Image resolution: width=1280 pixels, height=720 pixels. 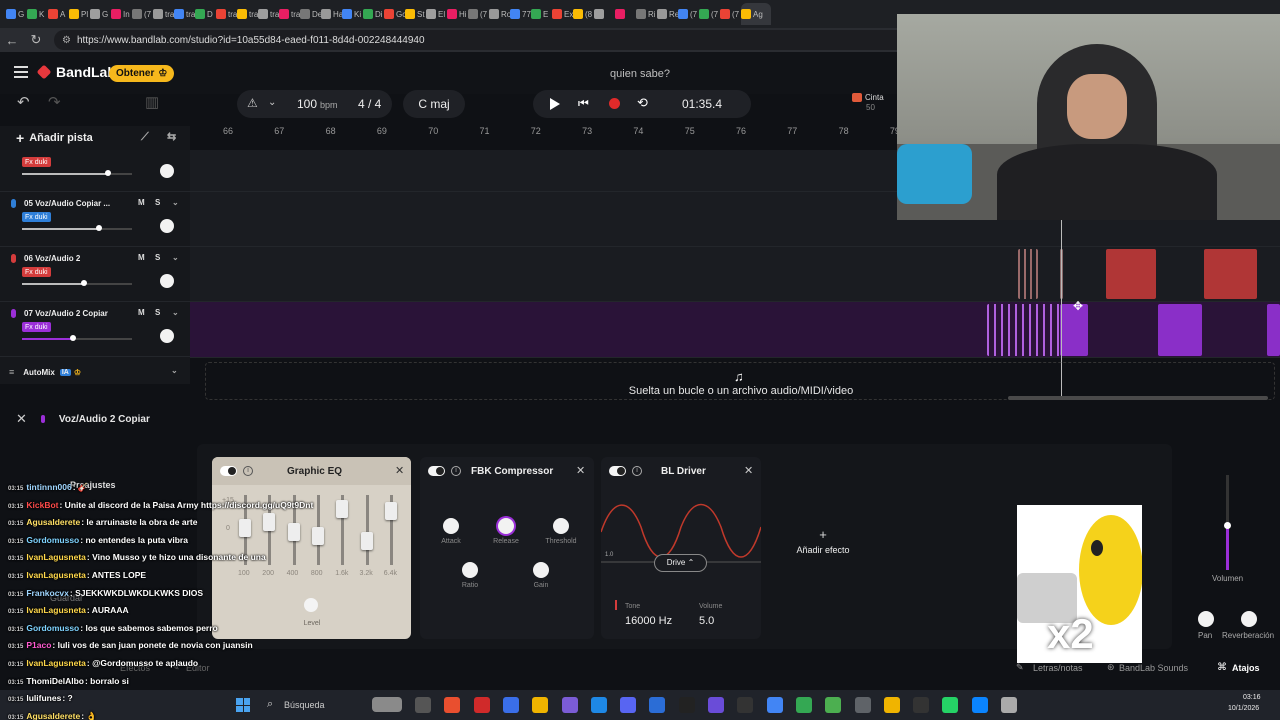 I want to click on undo-icon: ↶, so click(x=23, y=102).